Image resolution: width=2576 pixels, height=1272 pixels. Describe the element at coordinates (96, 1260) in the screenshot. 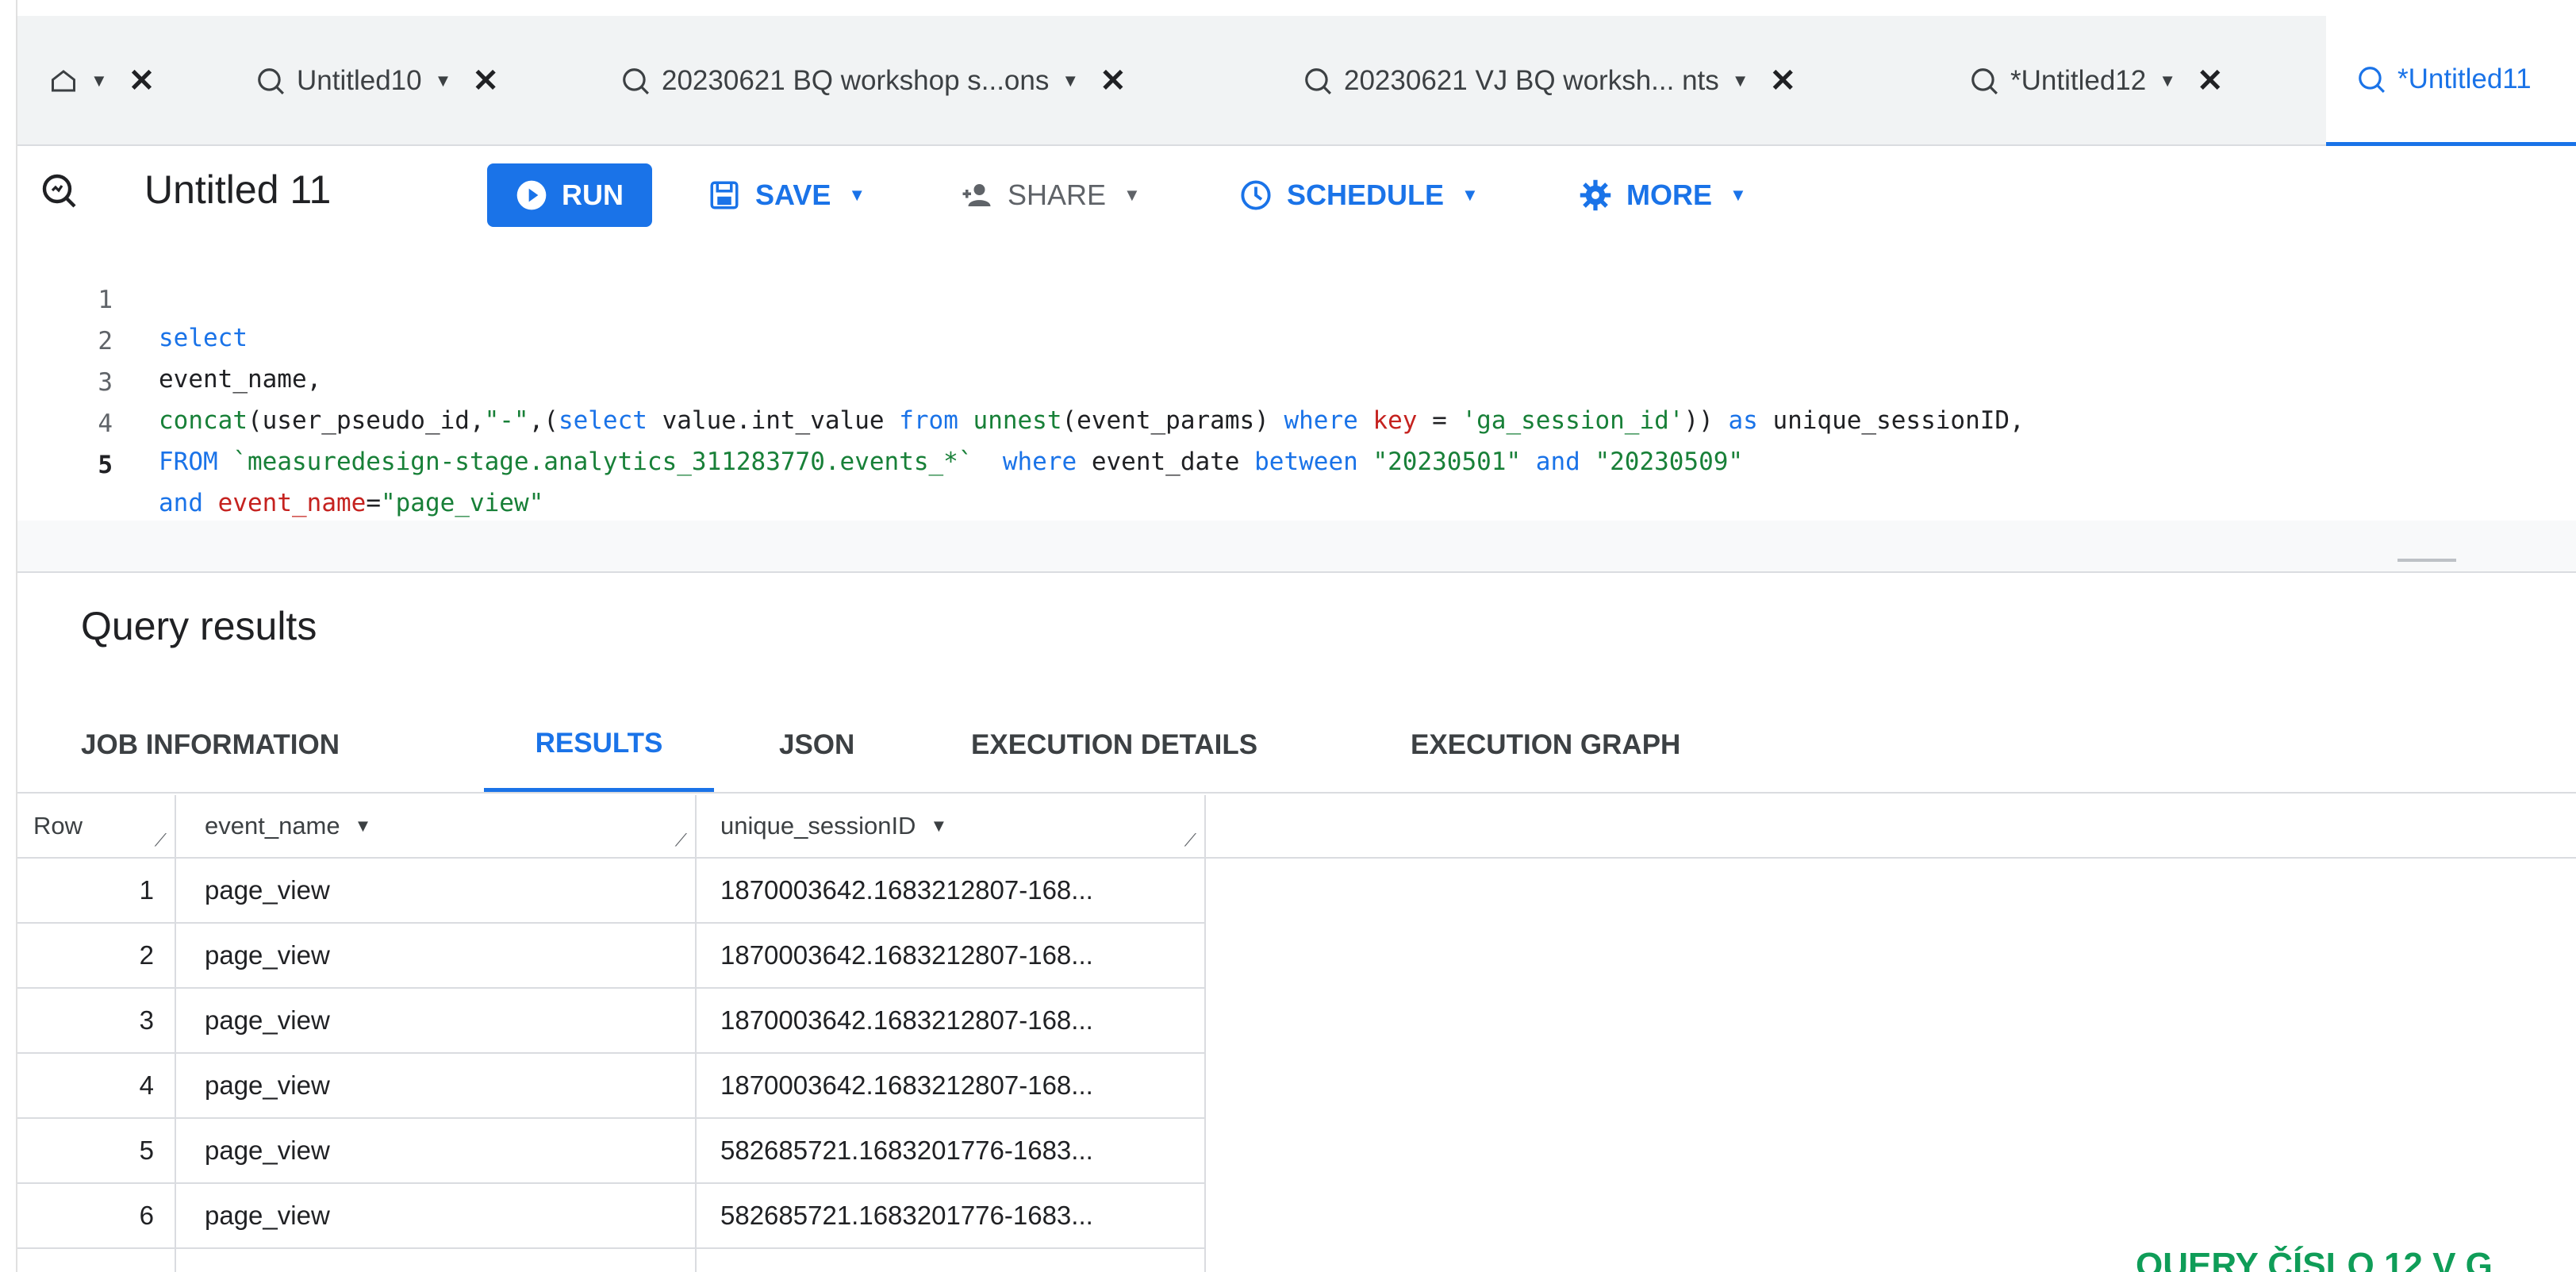

I see `row-number-partial` at that location.